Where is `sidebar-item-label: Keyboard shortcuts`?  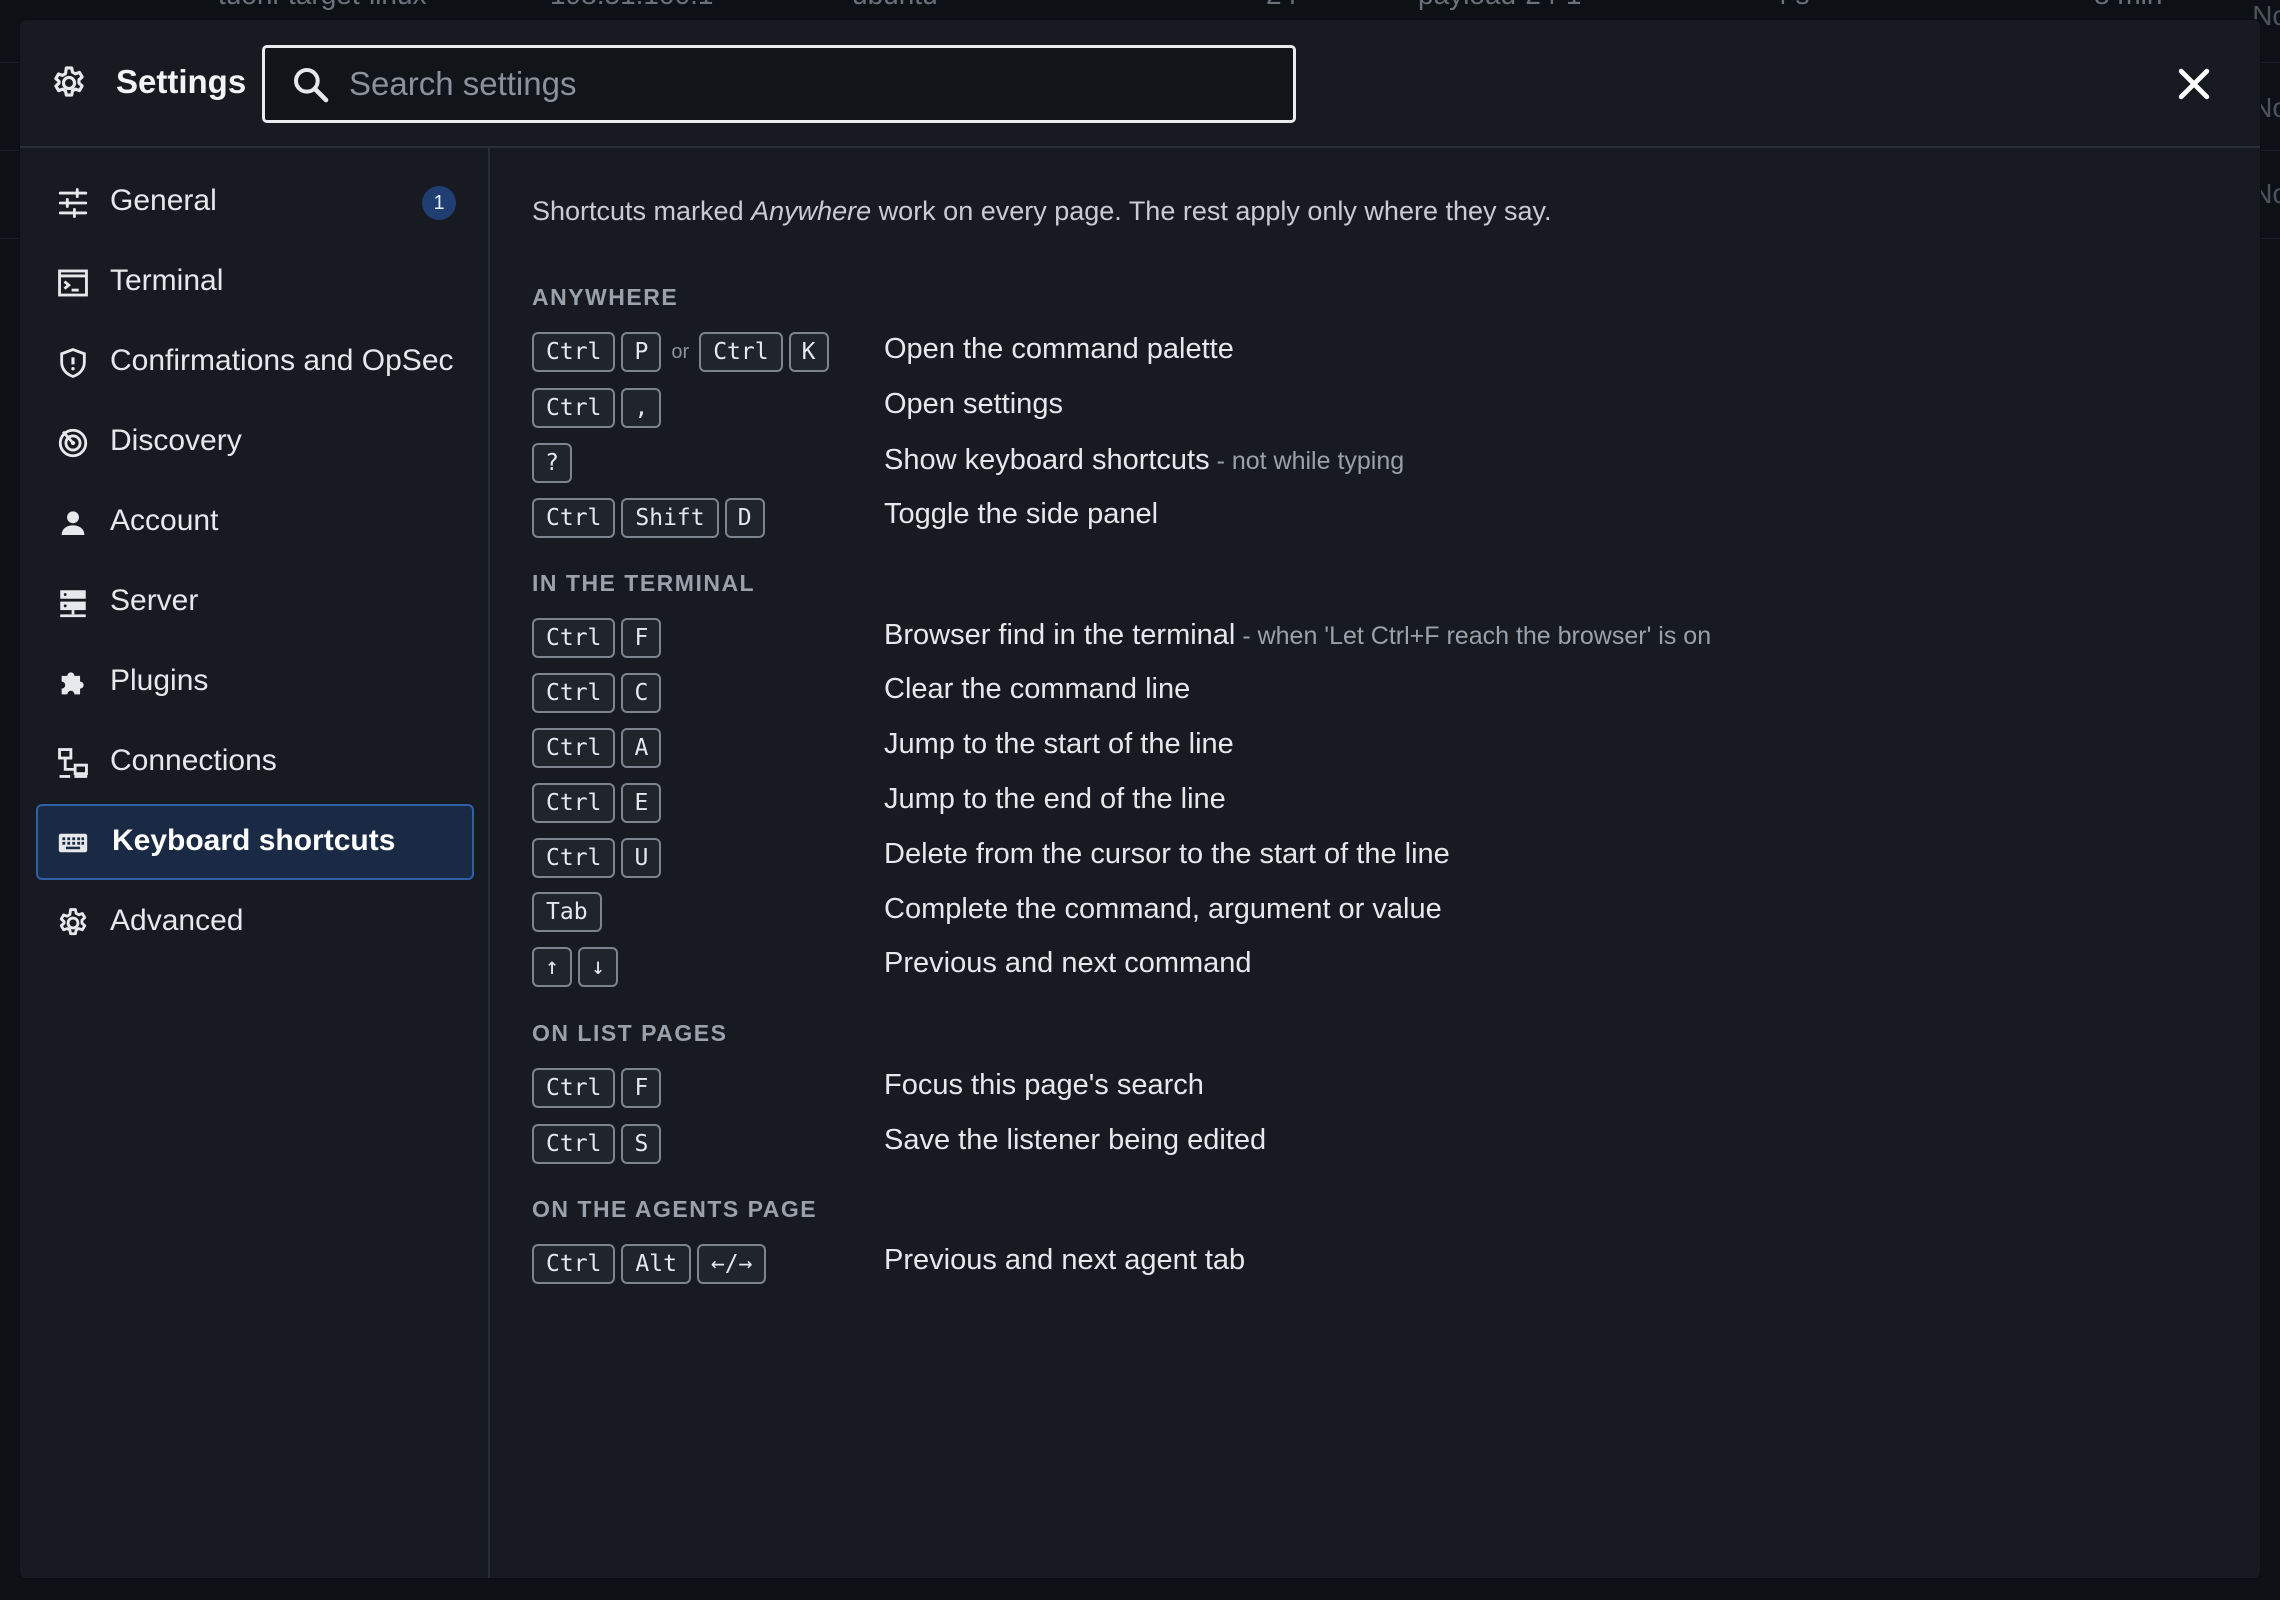 sidebar-item-label: Keyboard shortcuts is located at coordinates (254, 840).